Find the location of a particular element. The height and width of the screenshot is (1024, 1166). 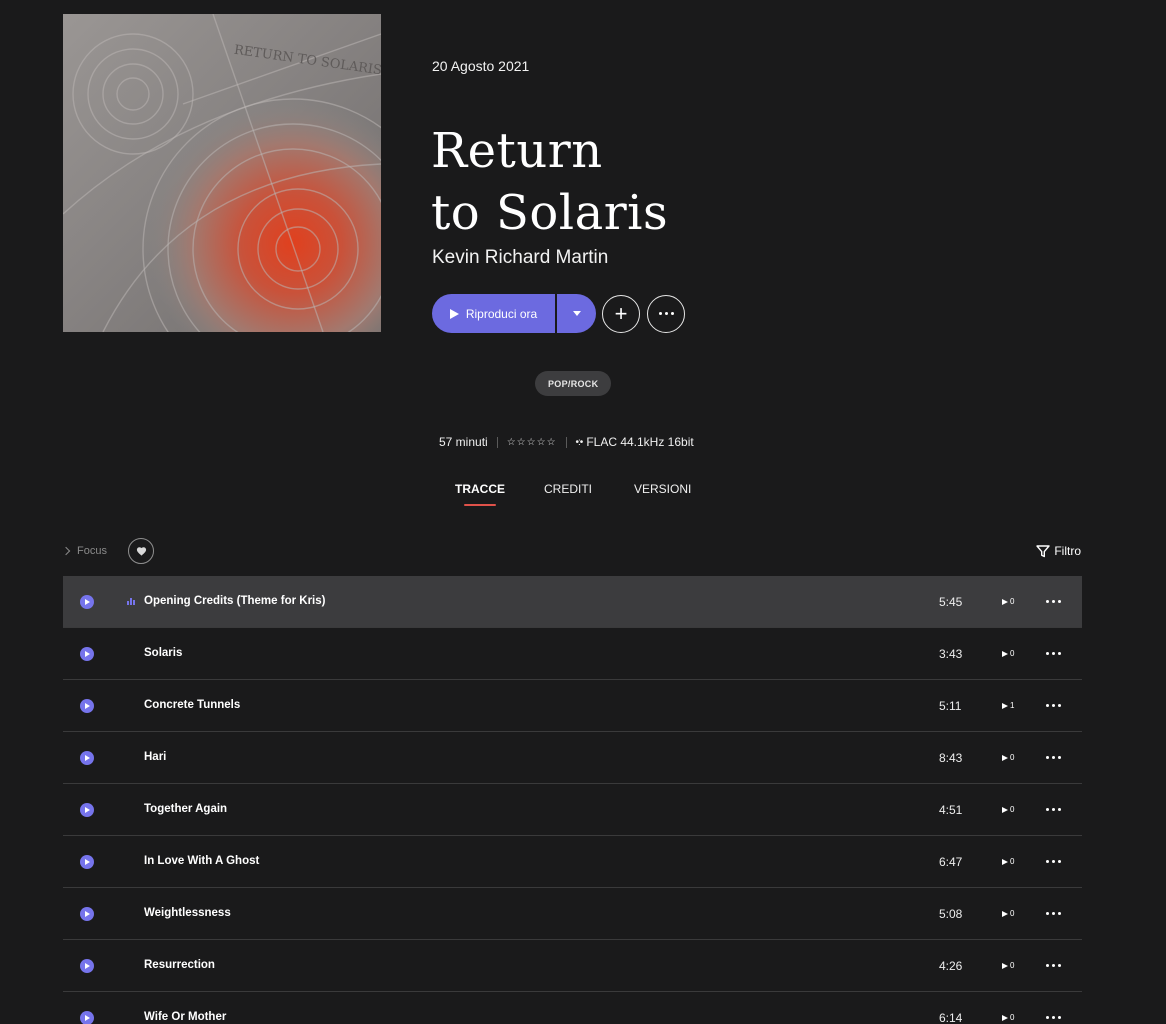

track-row: Weightlessness 5:08 0 is located at coordinates (572, 914).